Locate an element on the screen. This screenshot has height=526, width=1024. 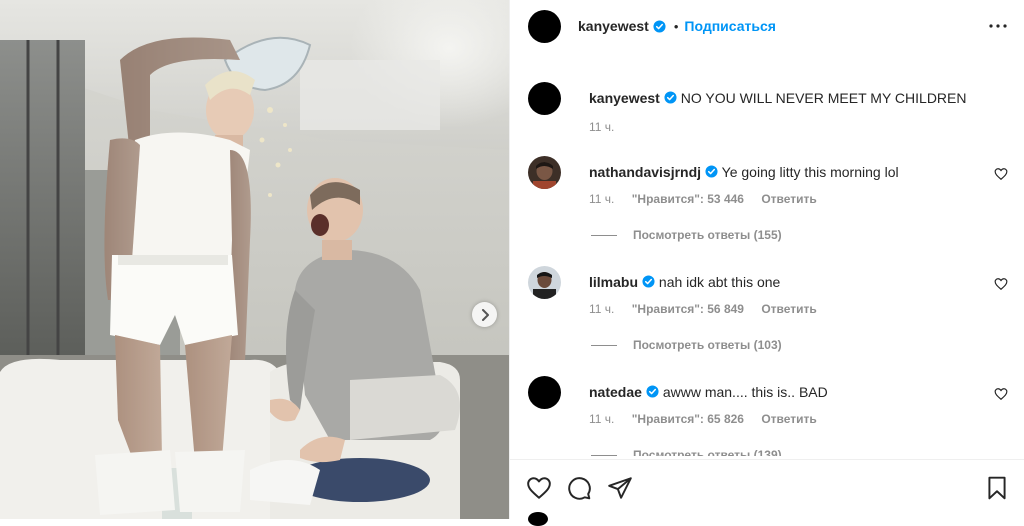
view-replies-label: Посмотреть ответы (139) is located at coordinates (707, 452).